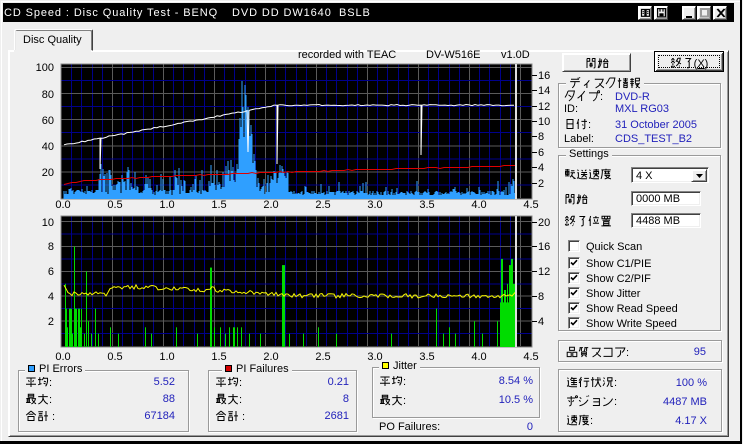 This screenshot has width=743, height=444. Describe the element at coordinates (48, 121) in the screenshot. I see `svg-text: 60` at that location.